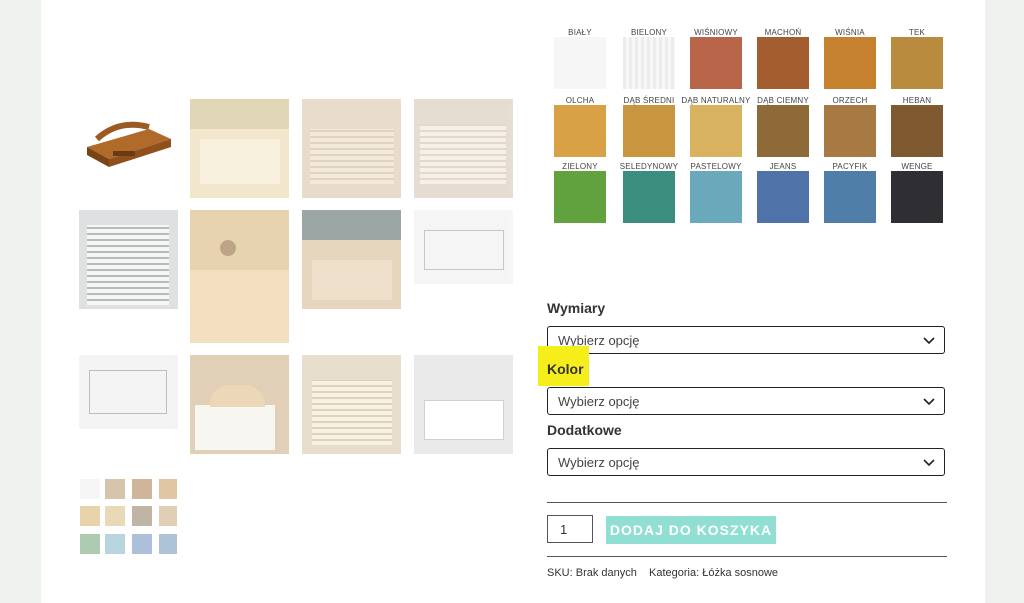 This screenshot has width=1024, height=603. I want to click on color-label: Kolor, so click(565, 369).